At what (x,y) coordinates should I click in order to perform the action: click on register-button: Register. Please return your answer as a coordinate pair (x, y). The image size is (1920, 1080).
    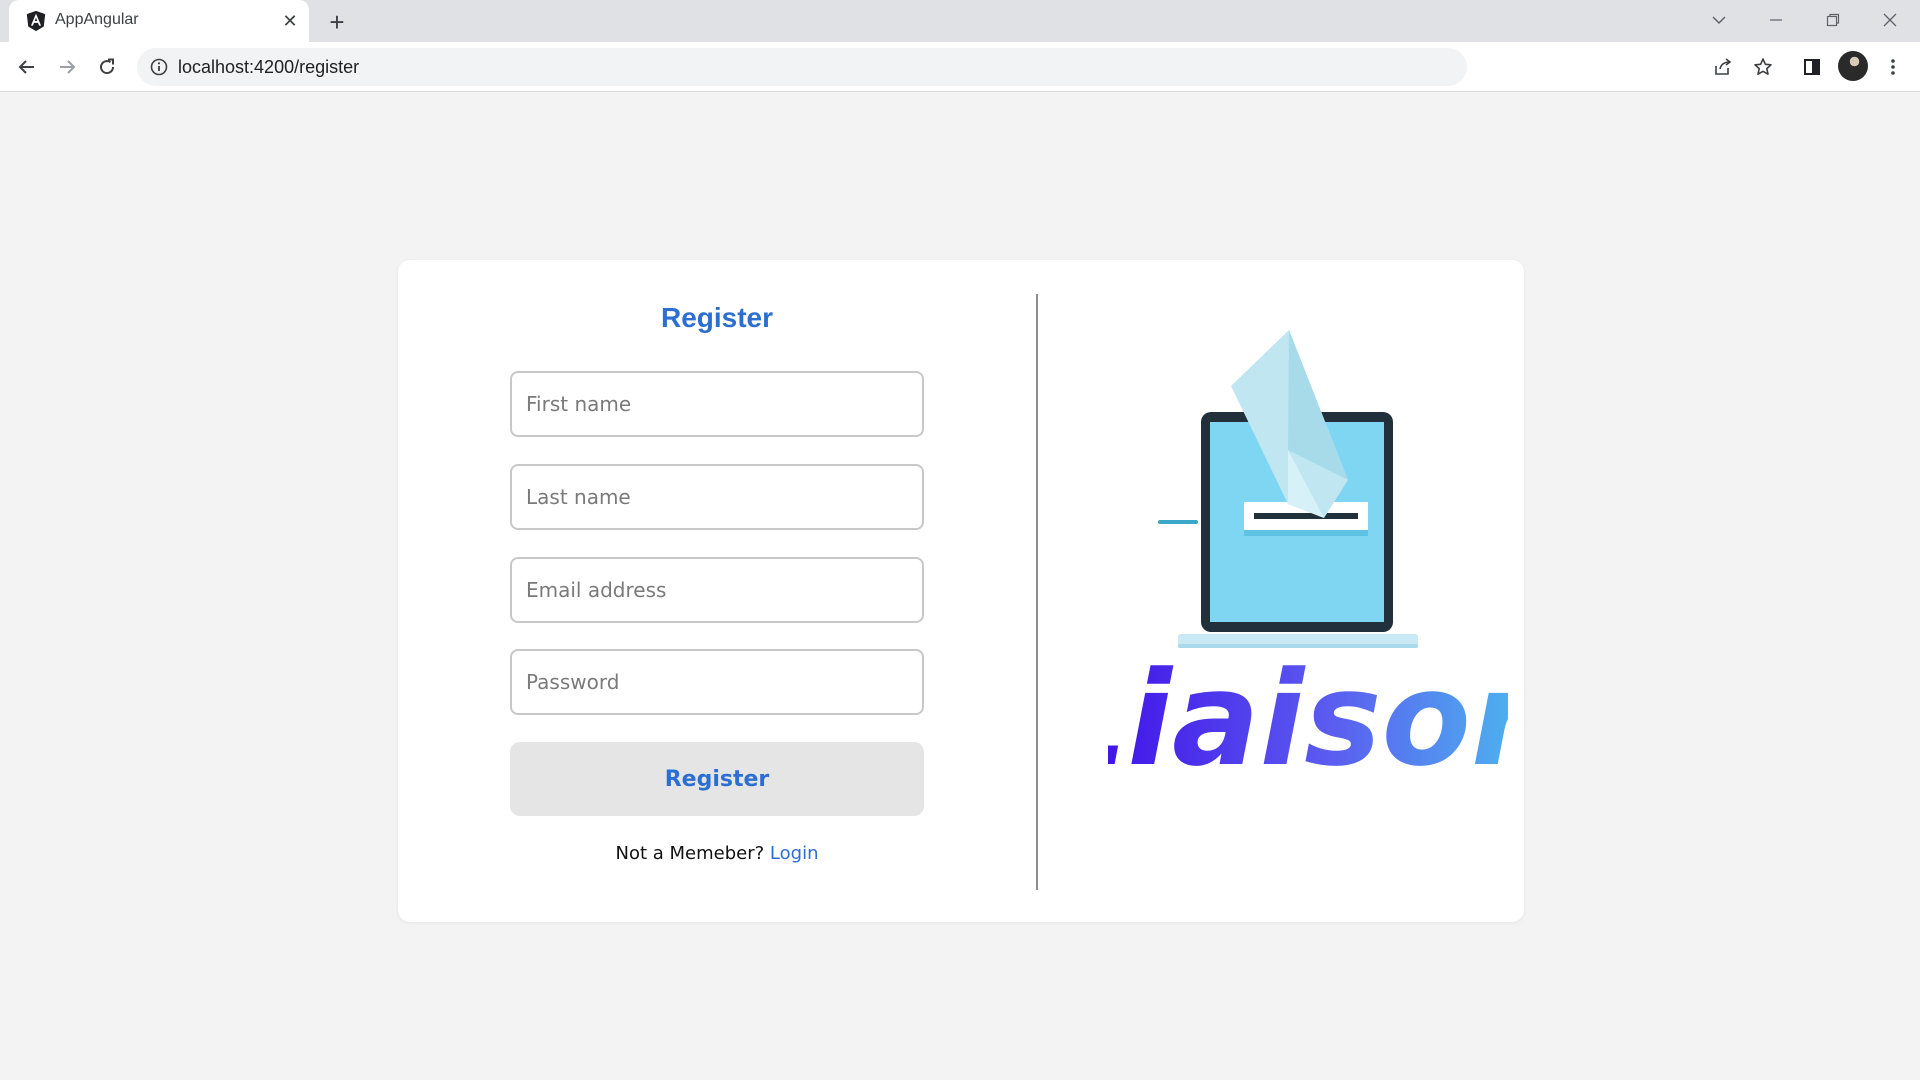
    Looking at the image, I should click on (717, 779).